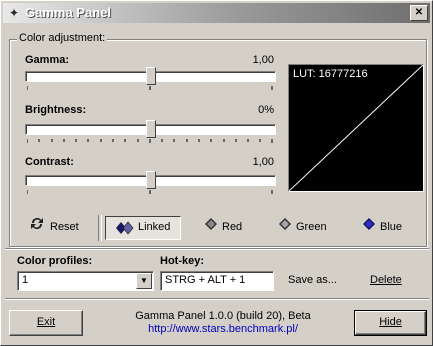 This screenshot has height=346, width=433. I want to click on exit-button: Exit, so click(46, 323).